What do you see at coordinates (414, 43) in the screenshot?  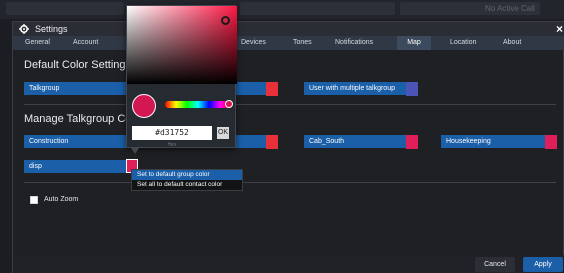 I see `tab-map: Map` at bounding box center [414, 43].